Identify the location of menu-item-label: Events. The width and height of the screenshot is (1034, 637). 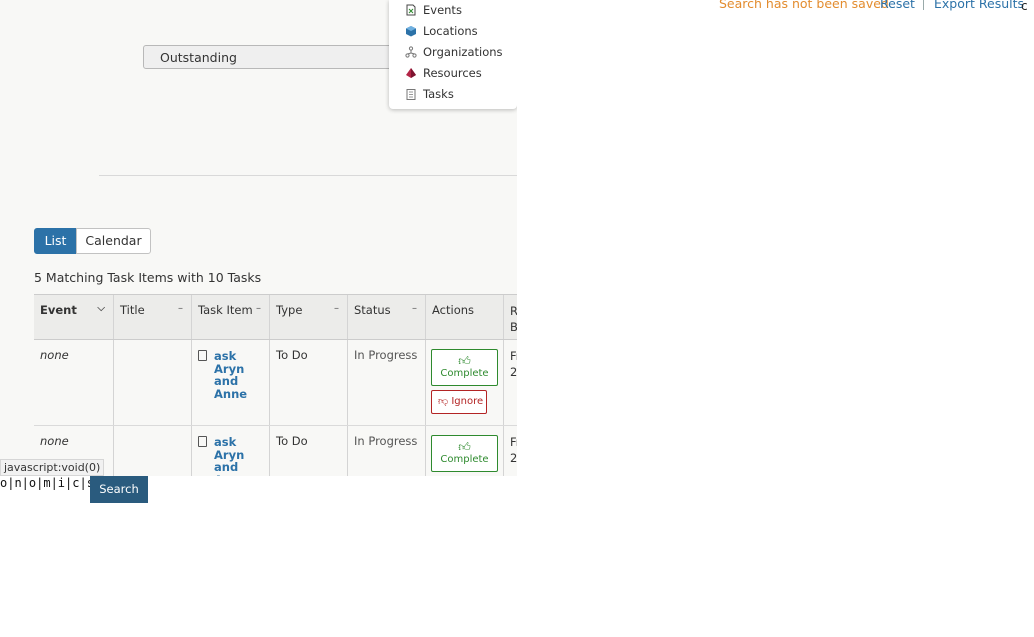
(442, 10).